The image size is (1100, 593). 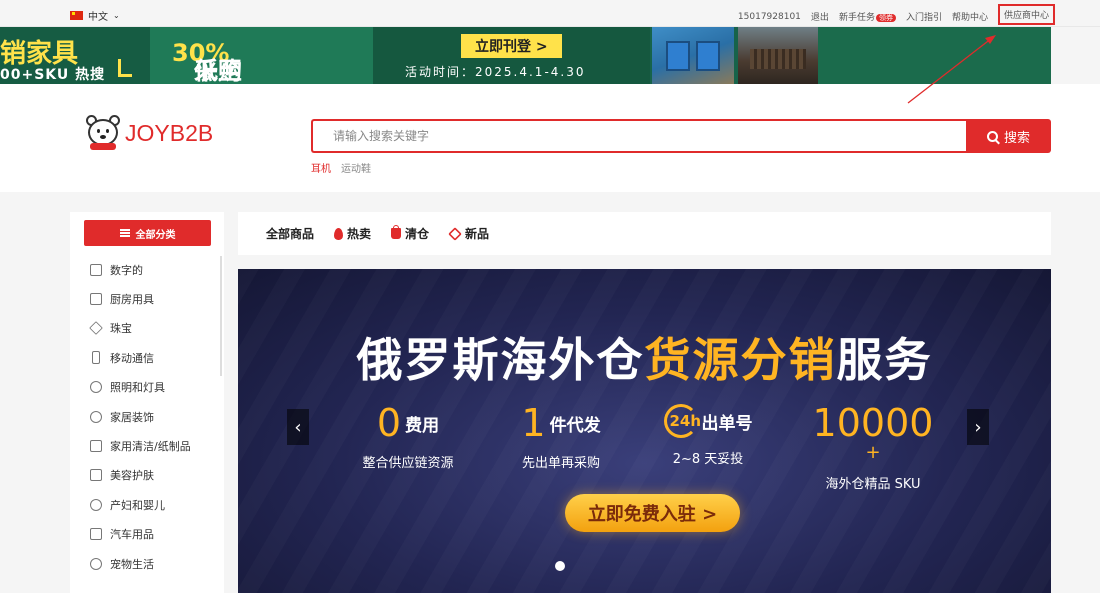 I want to click on discount-suffix: 采购, so click(x=218, y=70).